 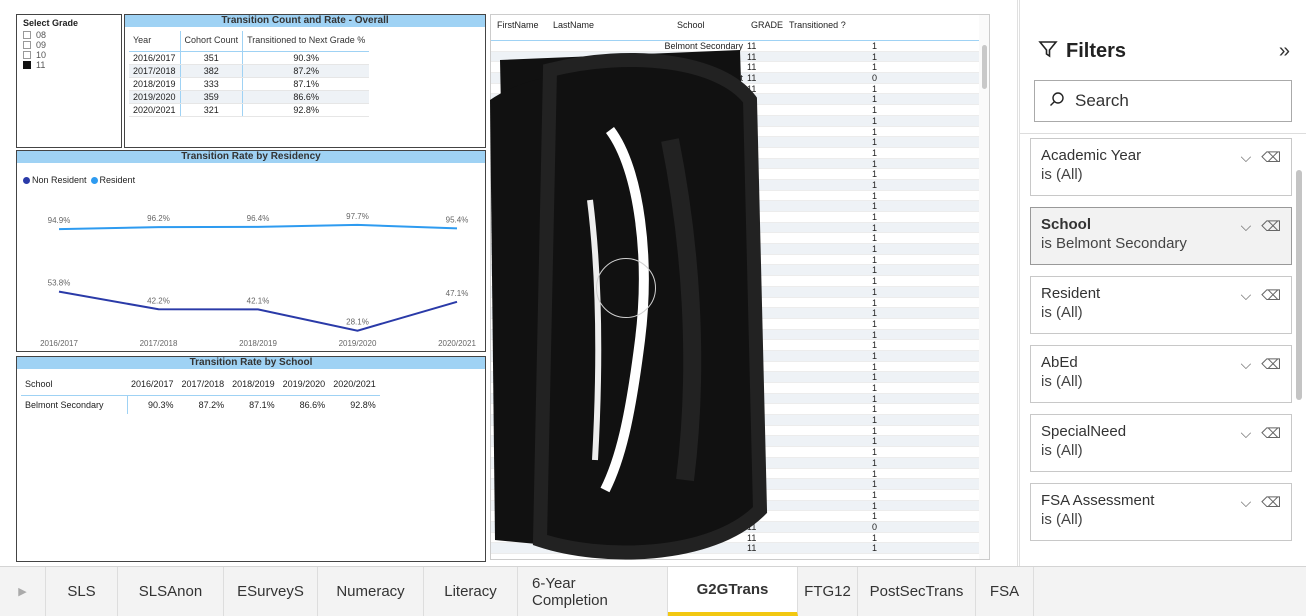 What do you see at coordinates (471, 591) in the screenshot?
I see `tab-literacy: Literacy` at bounding box center [471, 591].